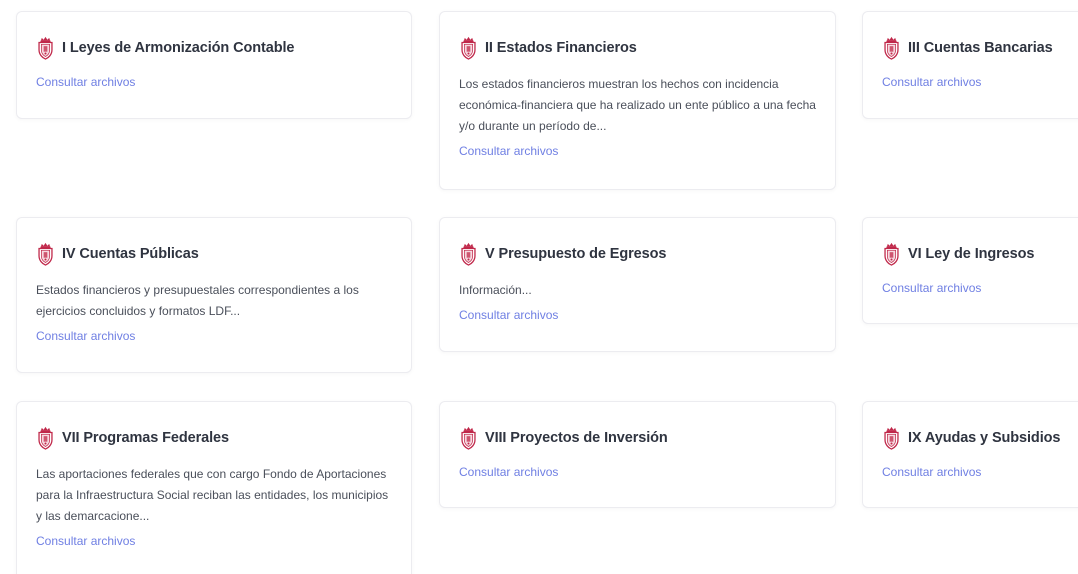  I want to click on card-title: II Estados Financieros, so click(561, 48).